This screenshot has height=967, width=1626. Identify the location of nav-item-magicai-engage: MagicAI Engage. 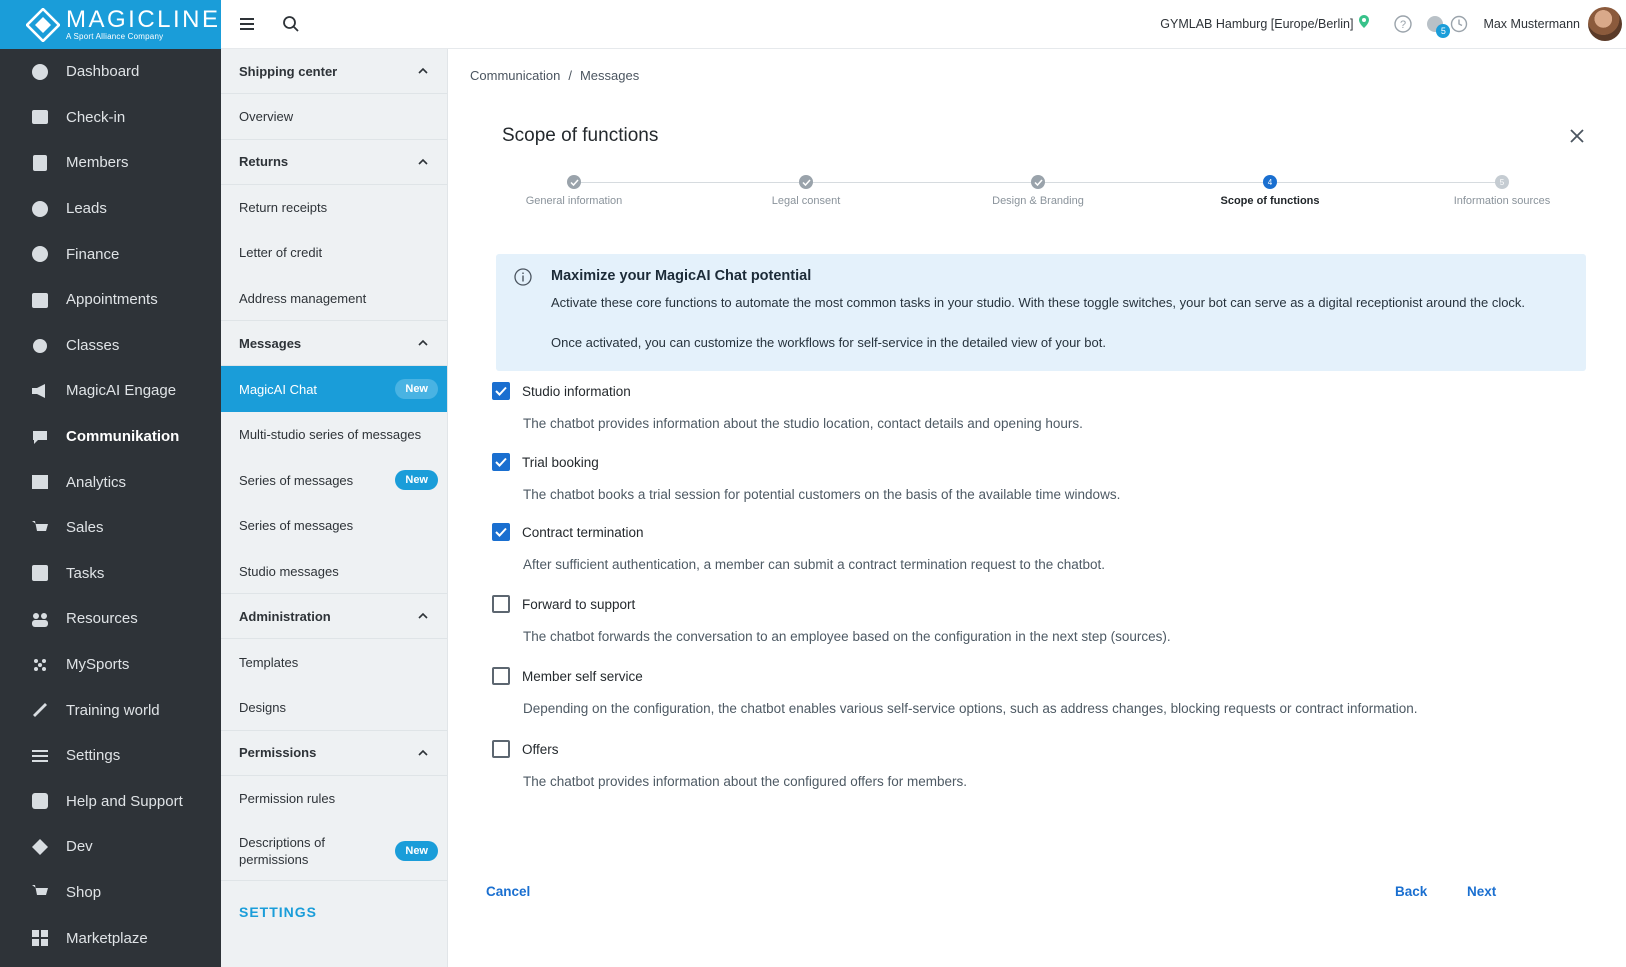
(110, 391).